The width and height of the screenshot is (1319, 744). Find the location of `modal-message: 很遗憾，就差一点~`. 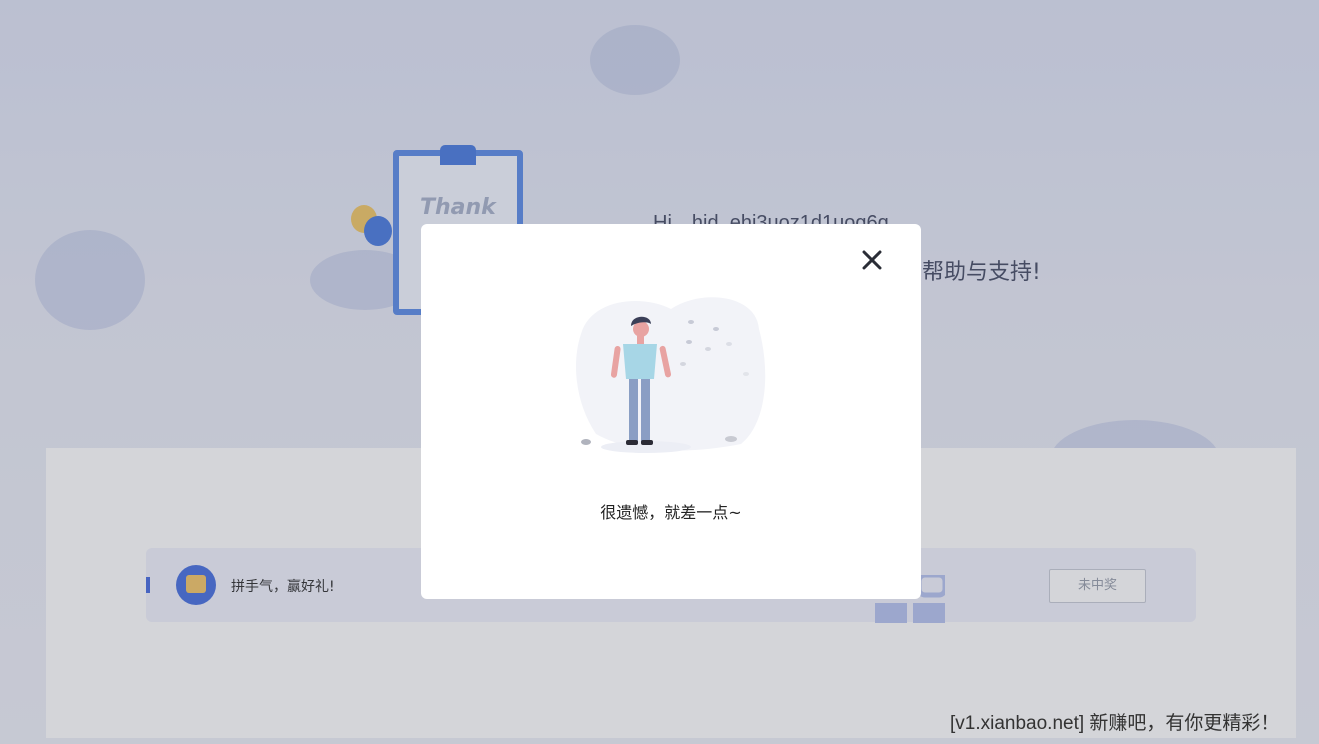

modal-message: 很遗憾，就差一点~ is located at coordinates (671, 512).